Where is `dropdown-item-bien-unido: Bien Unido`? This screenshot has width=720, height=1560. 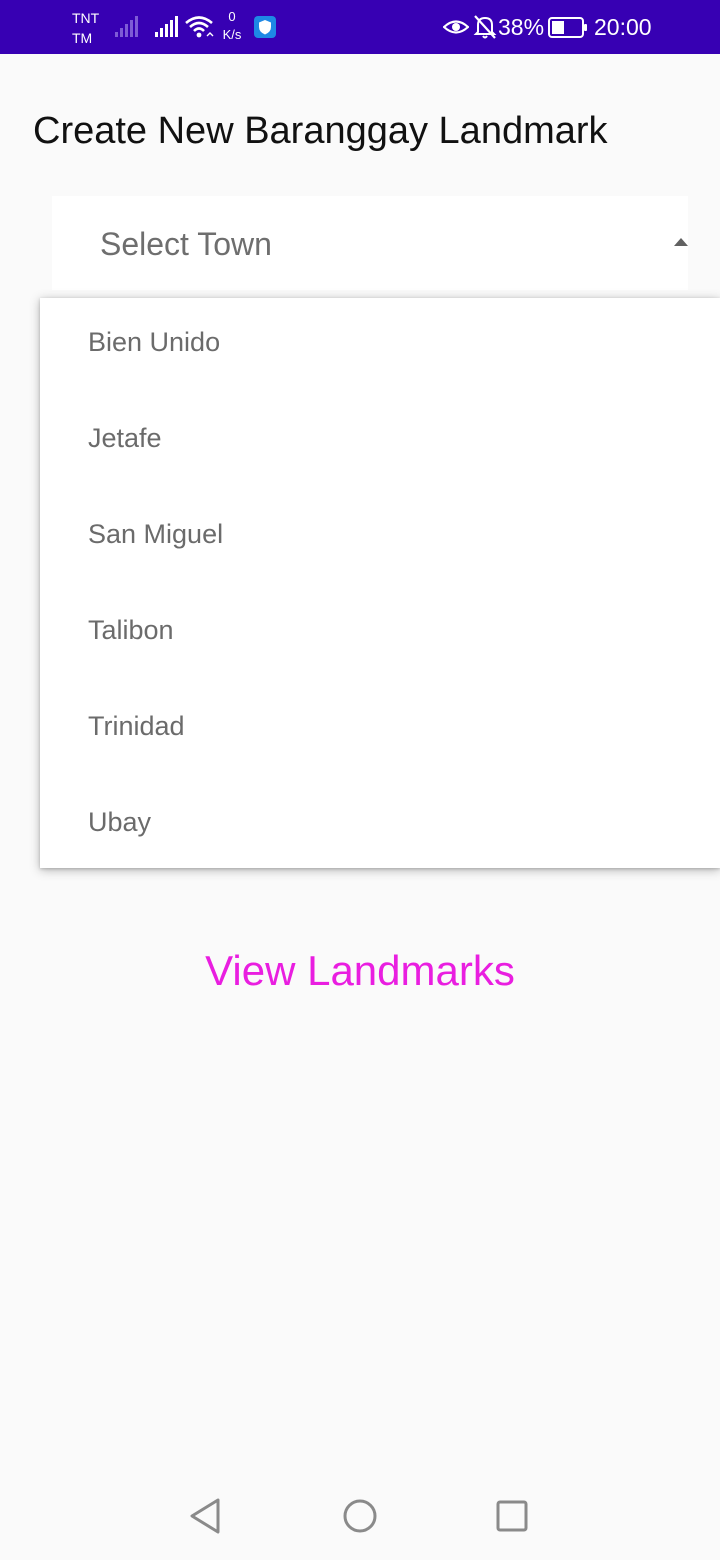 dropdown-item-bien-unido: Bien Unido is located at coordinates (380, 346).